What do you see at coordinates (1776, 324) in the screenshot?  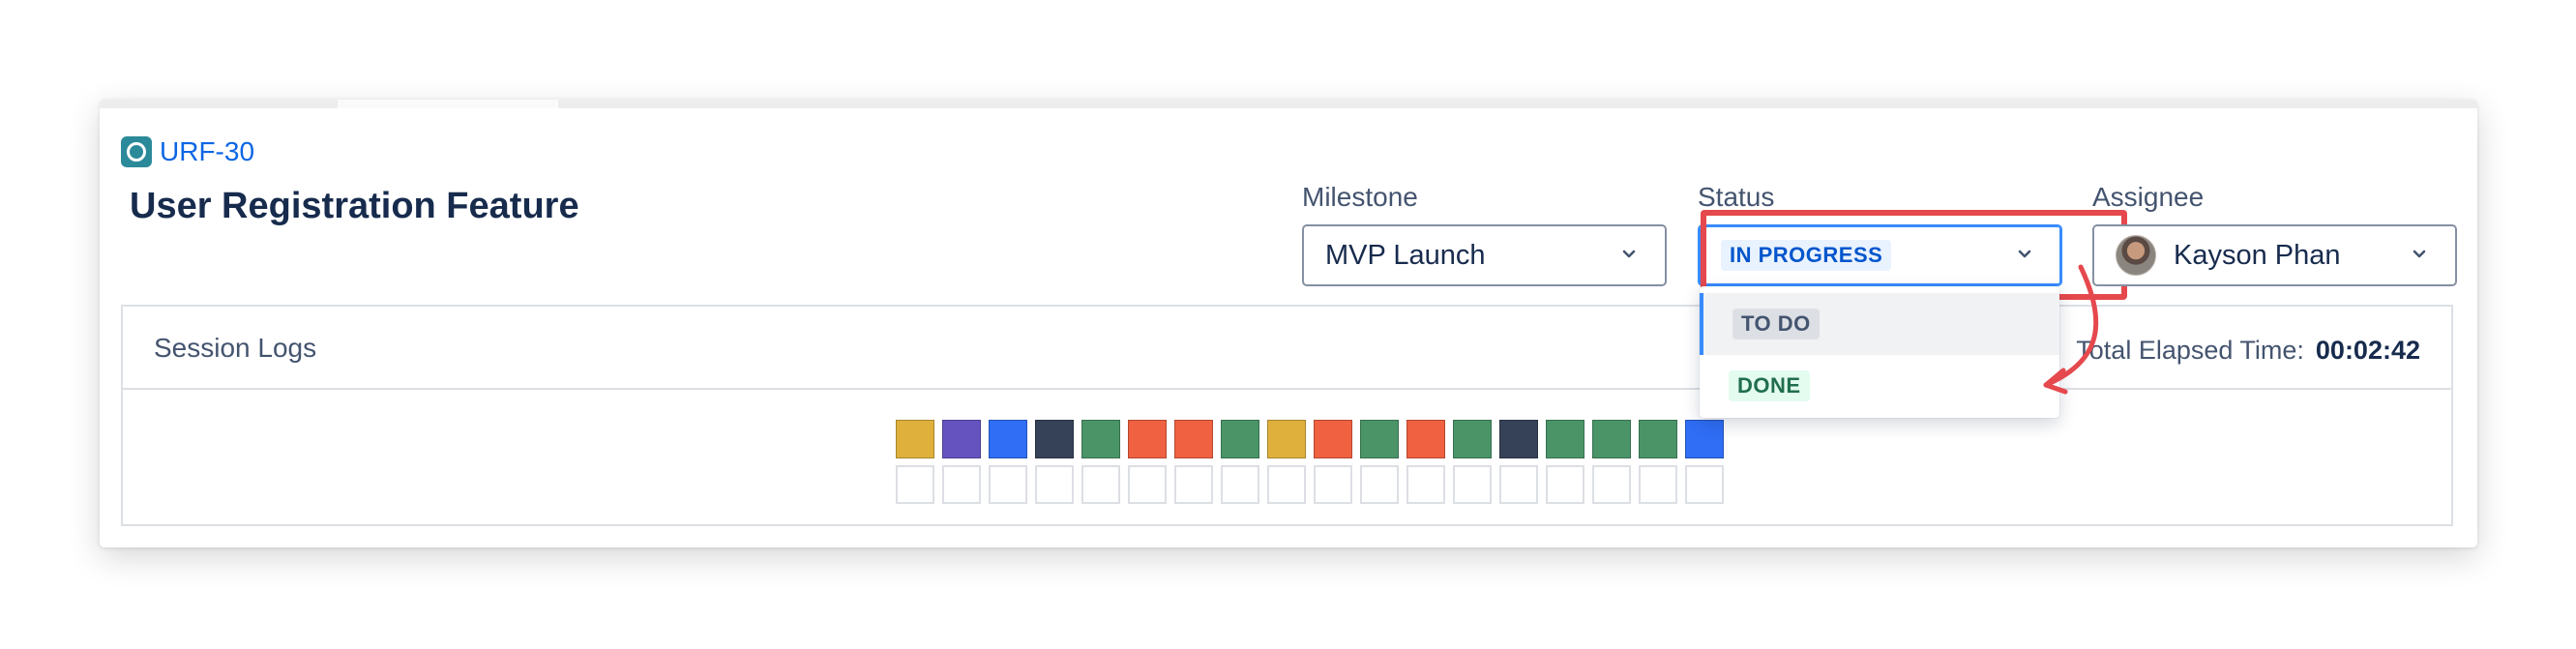 I see `todo-lozenge: TO DO` at bounding box center [1776, 324].